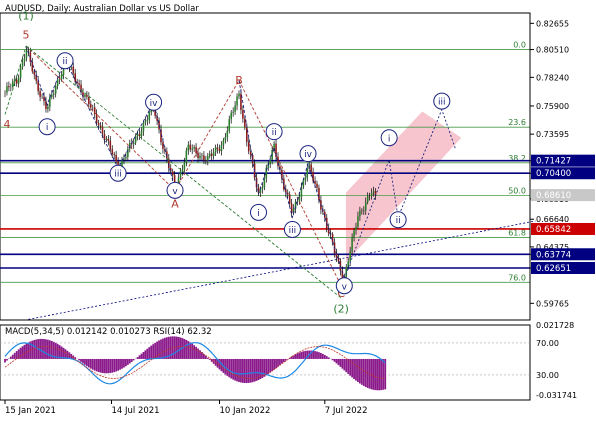 This screenshot has height=429, width=596. I want to click on wave-label-major: 5, so click(26, 35).